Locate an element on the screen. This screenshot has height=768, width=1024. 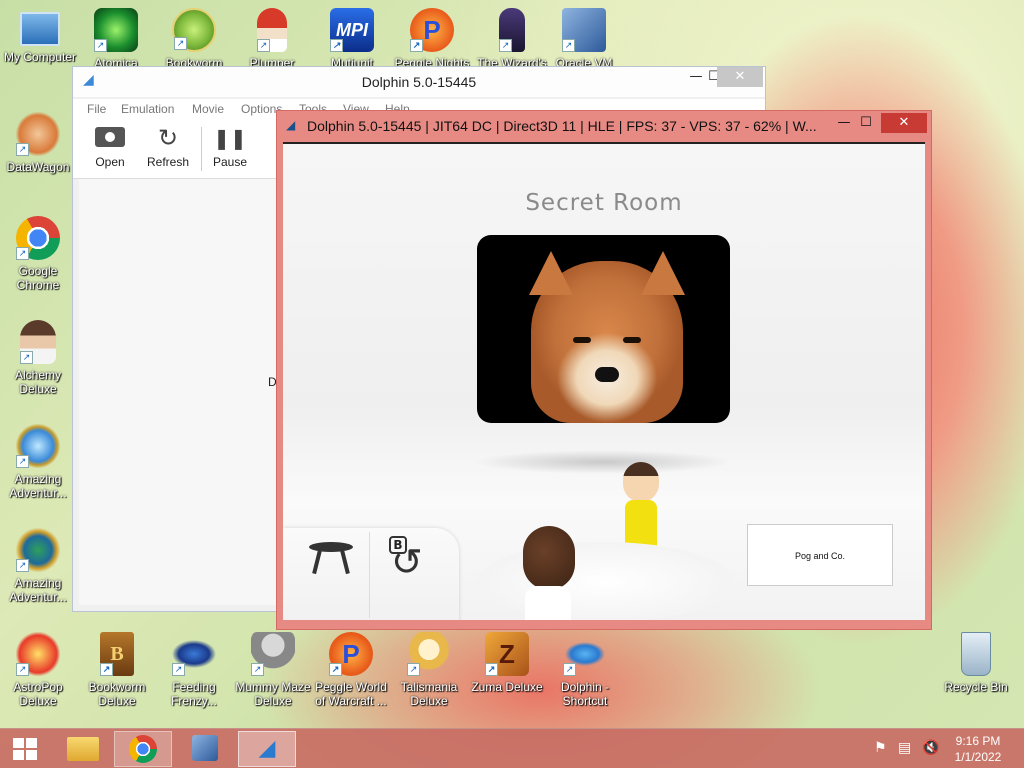
alchemy-icon: ↗ is located at coordinates (38, 342).